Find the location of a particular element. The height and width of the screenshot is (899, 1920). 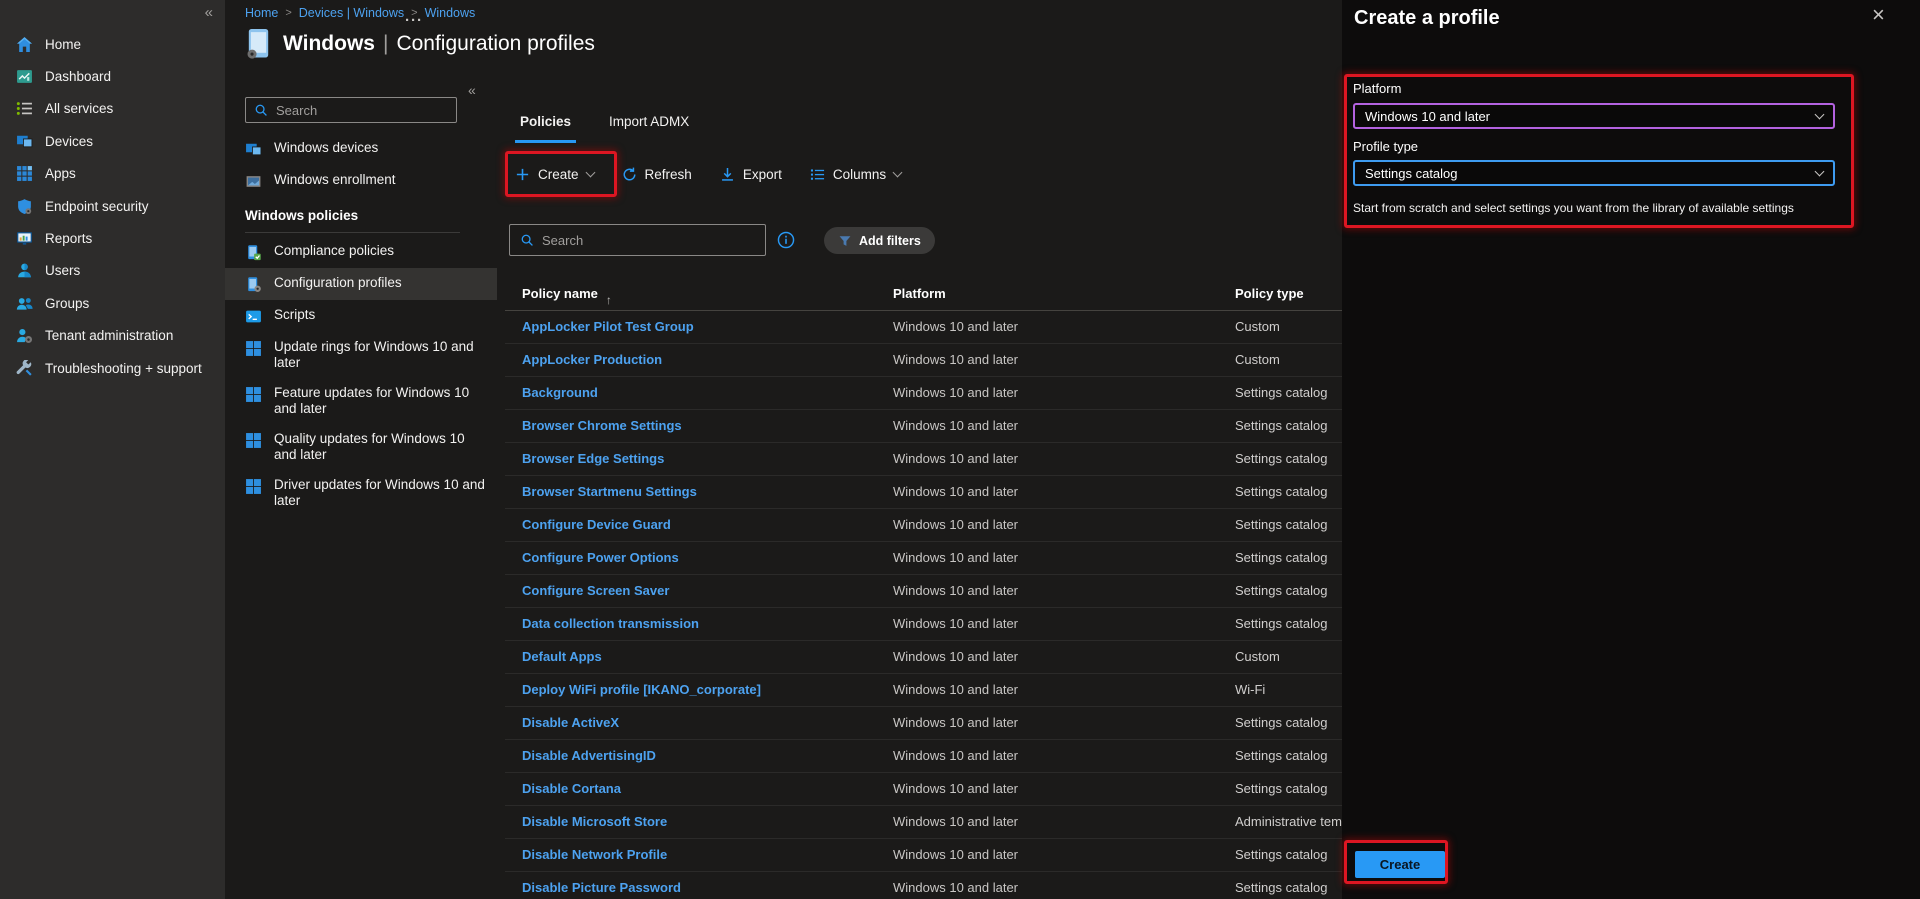

sidebar2-item-quality-updates-for-windows-10-and-later: Quality updates for Windows 10 and later is located at coordinates (365, 447).